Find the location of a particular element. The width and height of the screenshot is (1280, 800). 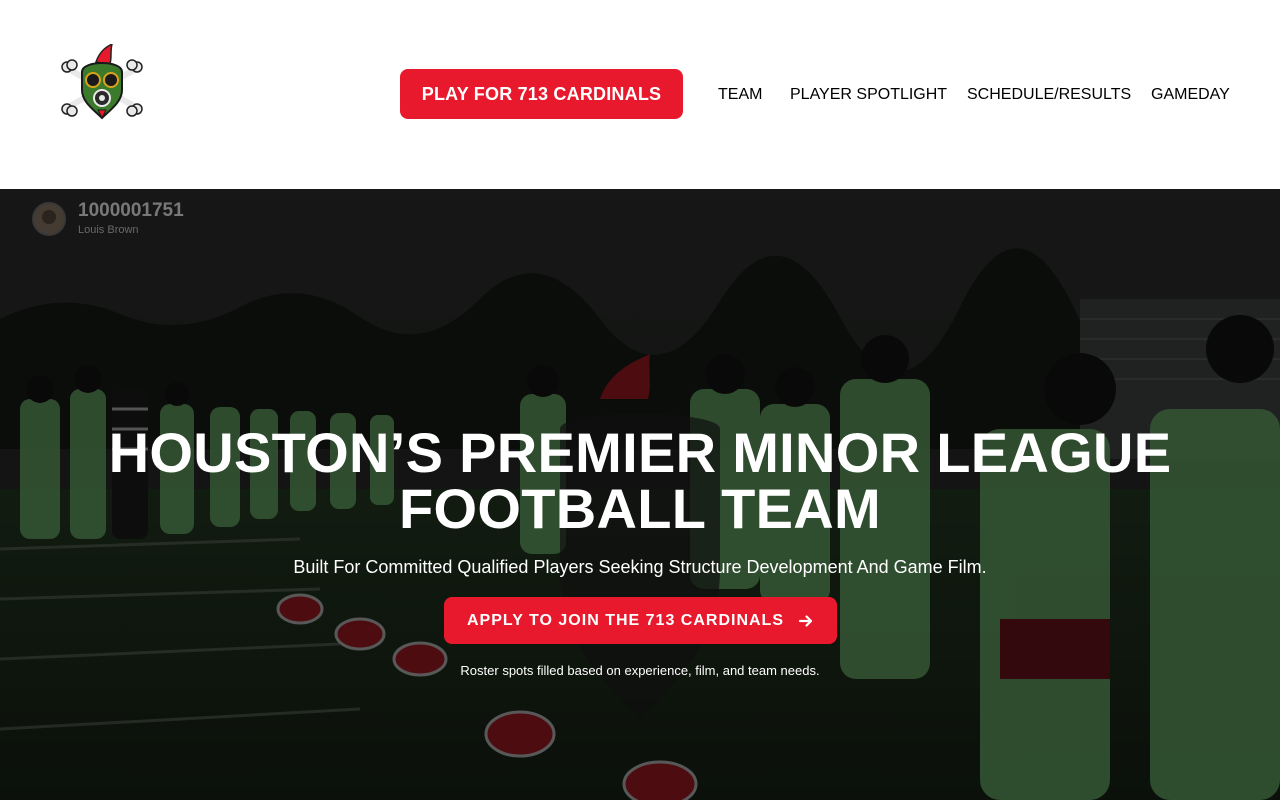

site-logo is located at coordinates (102, 83).